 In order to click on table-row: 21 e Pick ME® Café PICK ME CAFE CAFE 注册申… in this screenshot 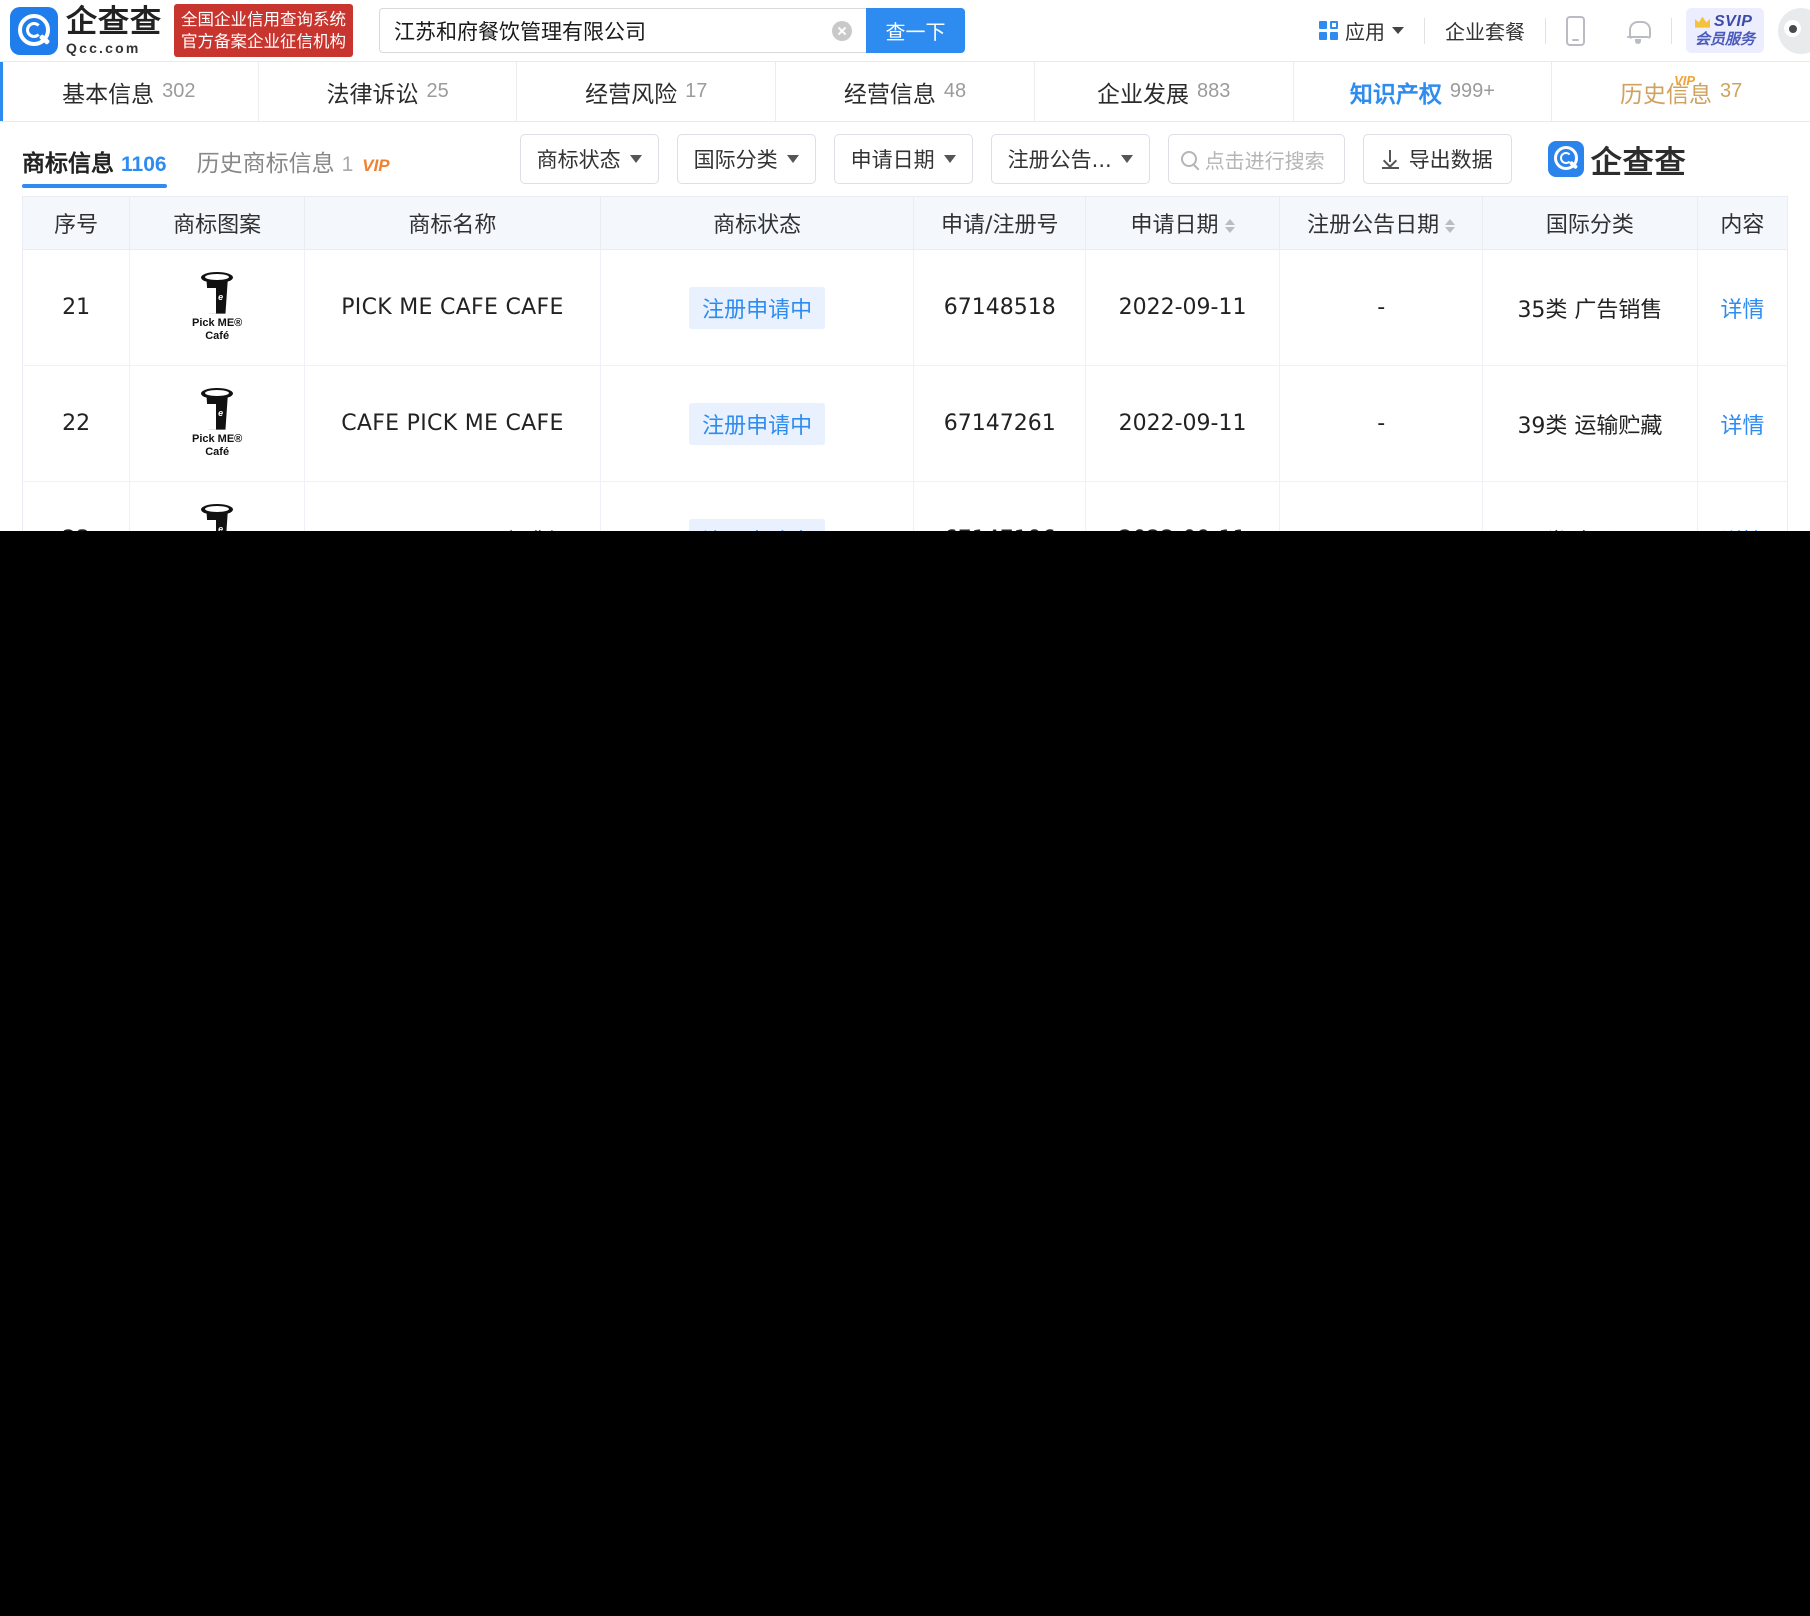, I will do `click(905, 307)`.